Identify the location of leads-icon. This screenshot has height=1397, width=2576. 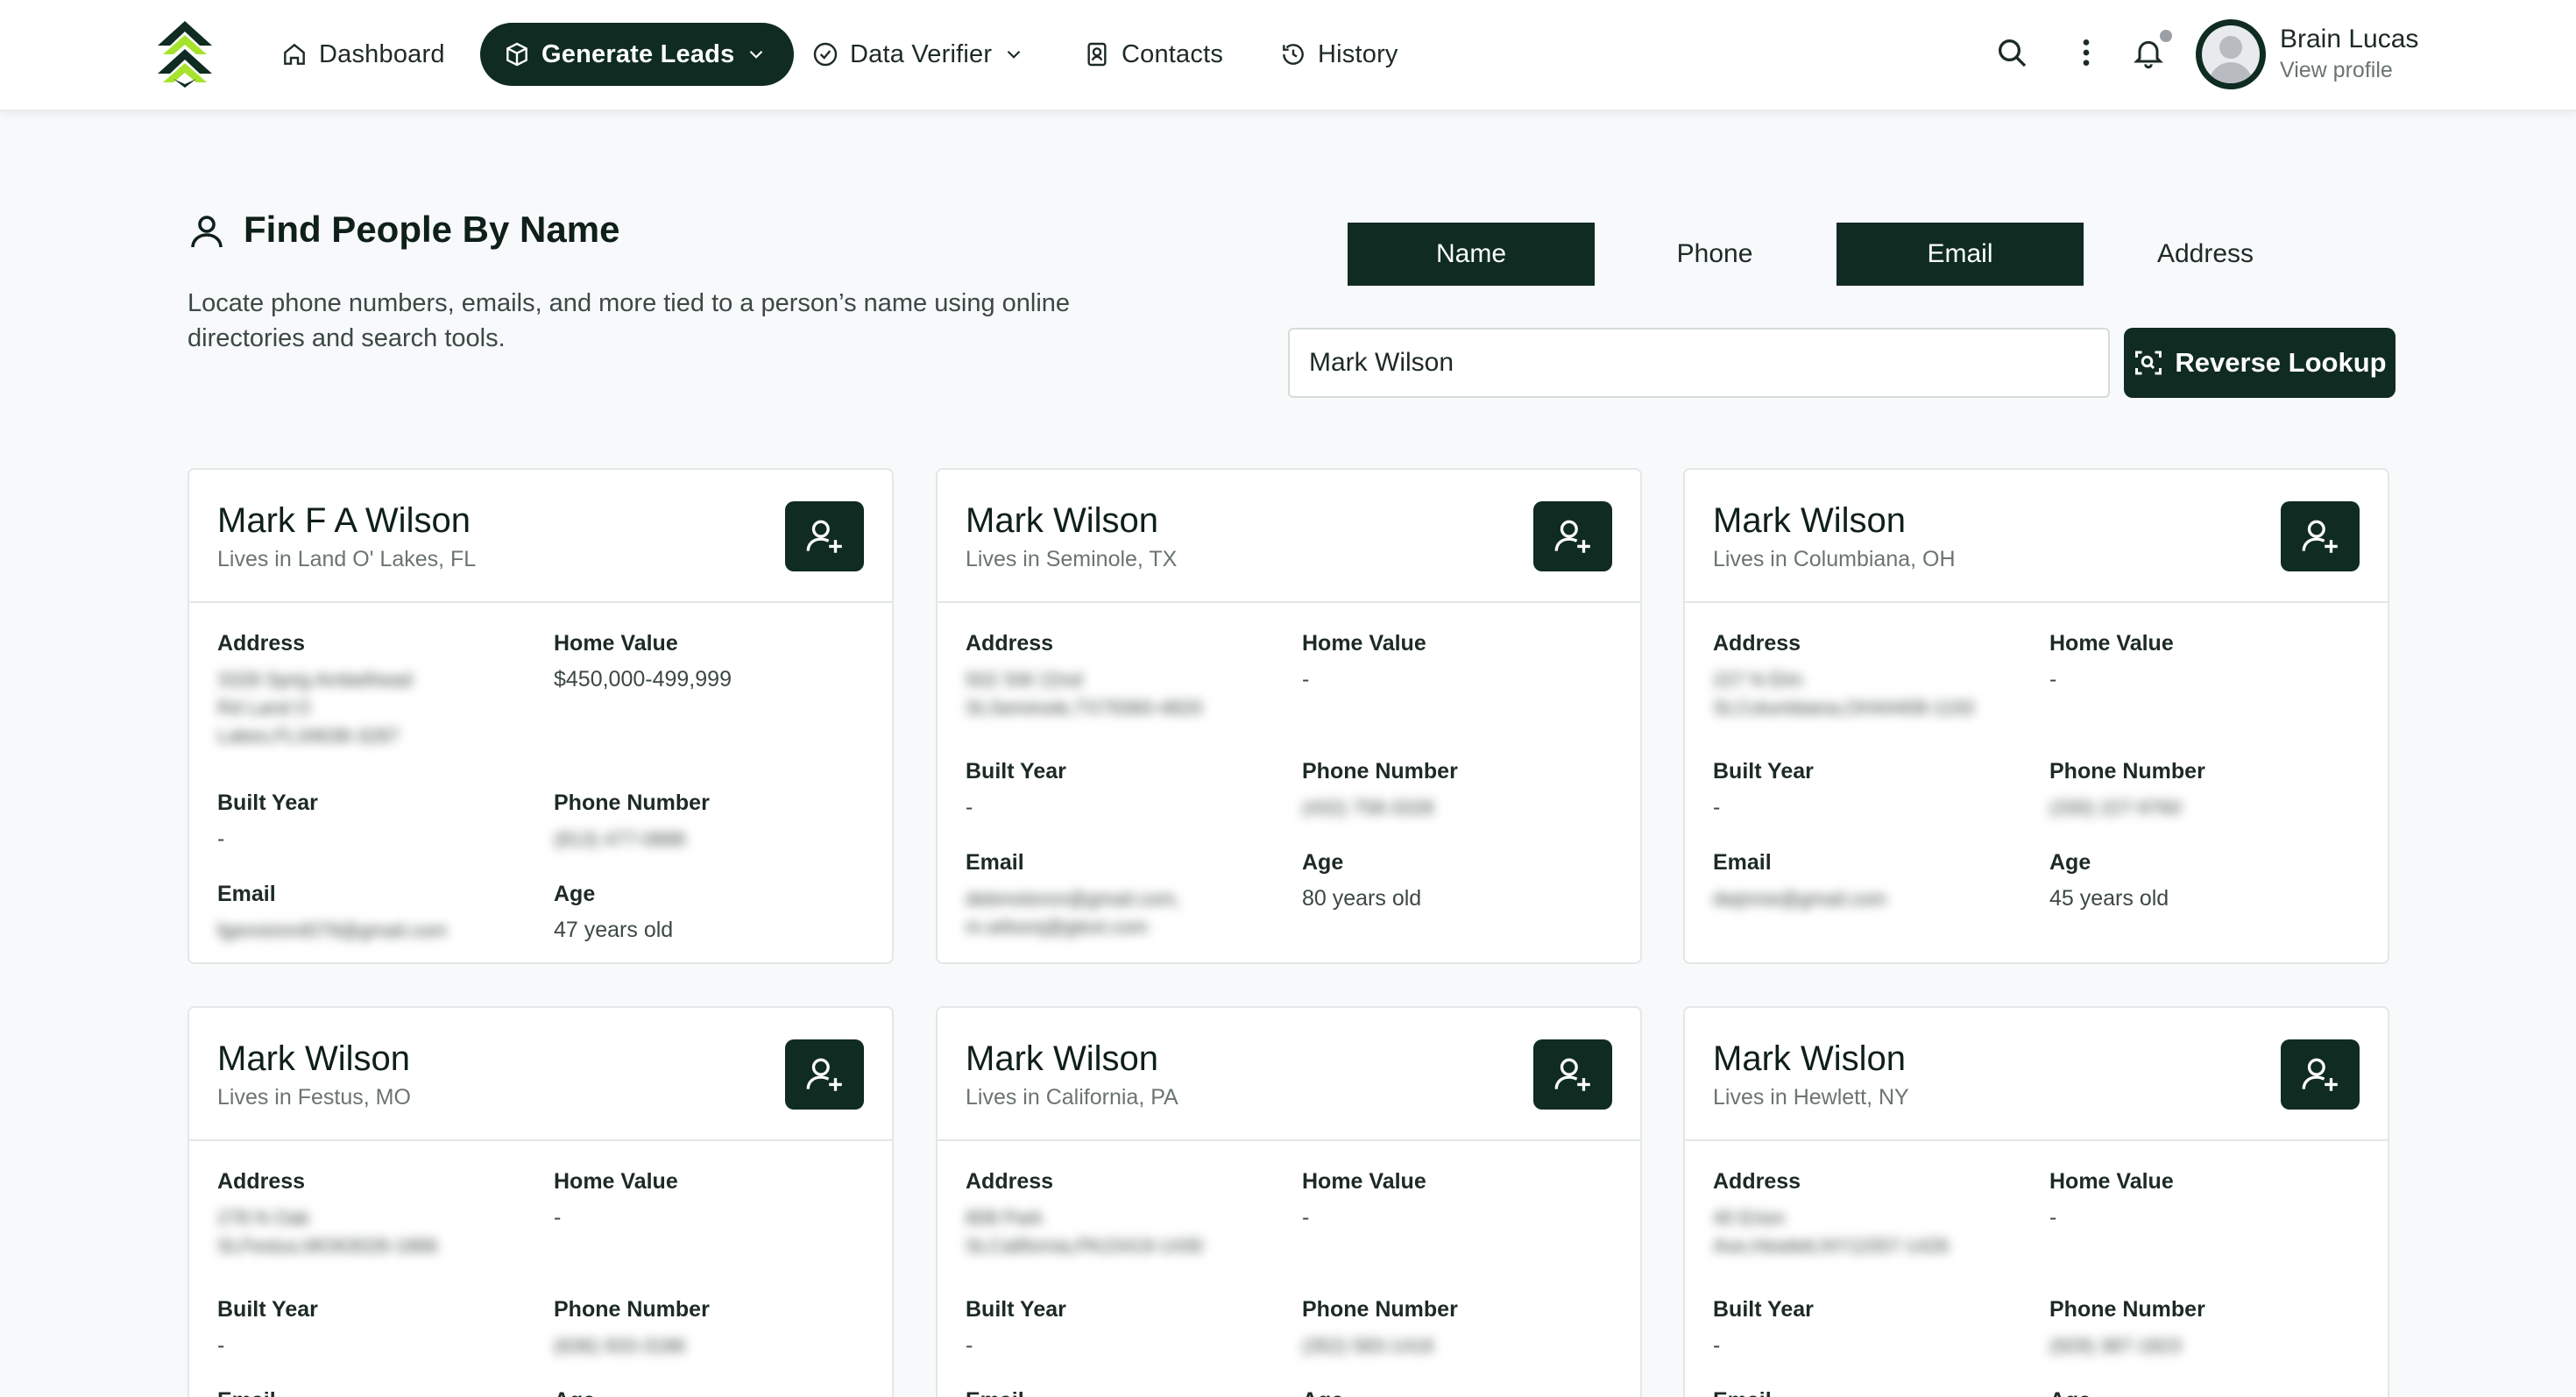
(516, 55).